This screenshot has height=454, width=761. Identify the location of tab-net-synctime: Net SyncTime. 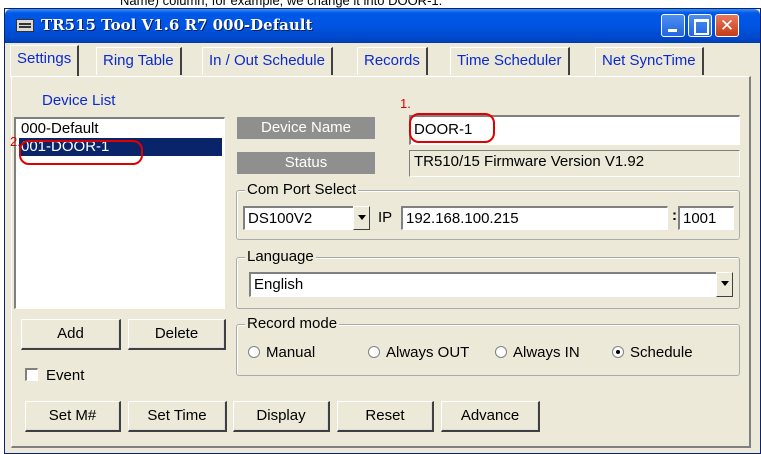
(649, 61).